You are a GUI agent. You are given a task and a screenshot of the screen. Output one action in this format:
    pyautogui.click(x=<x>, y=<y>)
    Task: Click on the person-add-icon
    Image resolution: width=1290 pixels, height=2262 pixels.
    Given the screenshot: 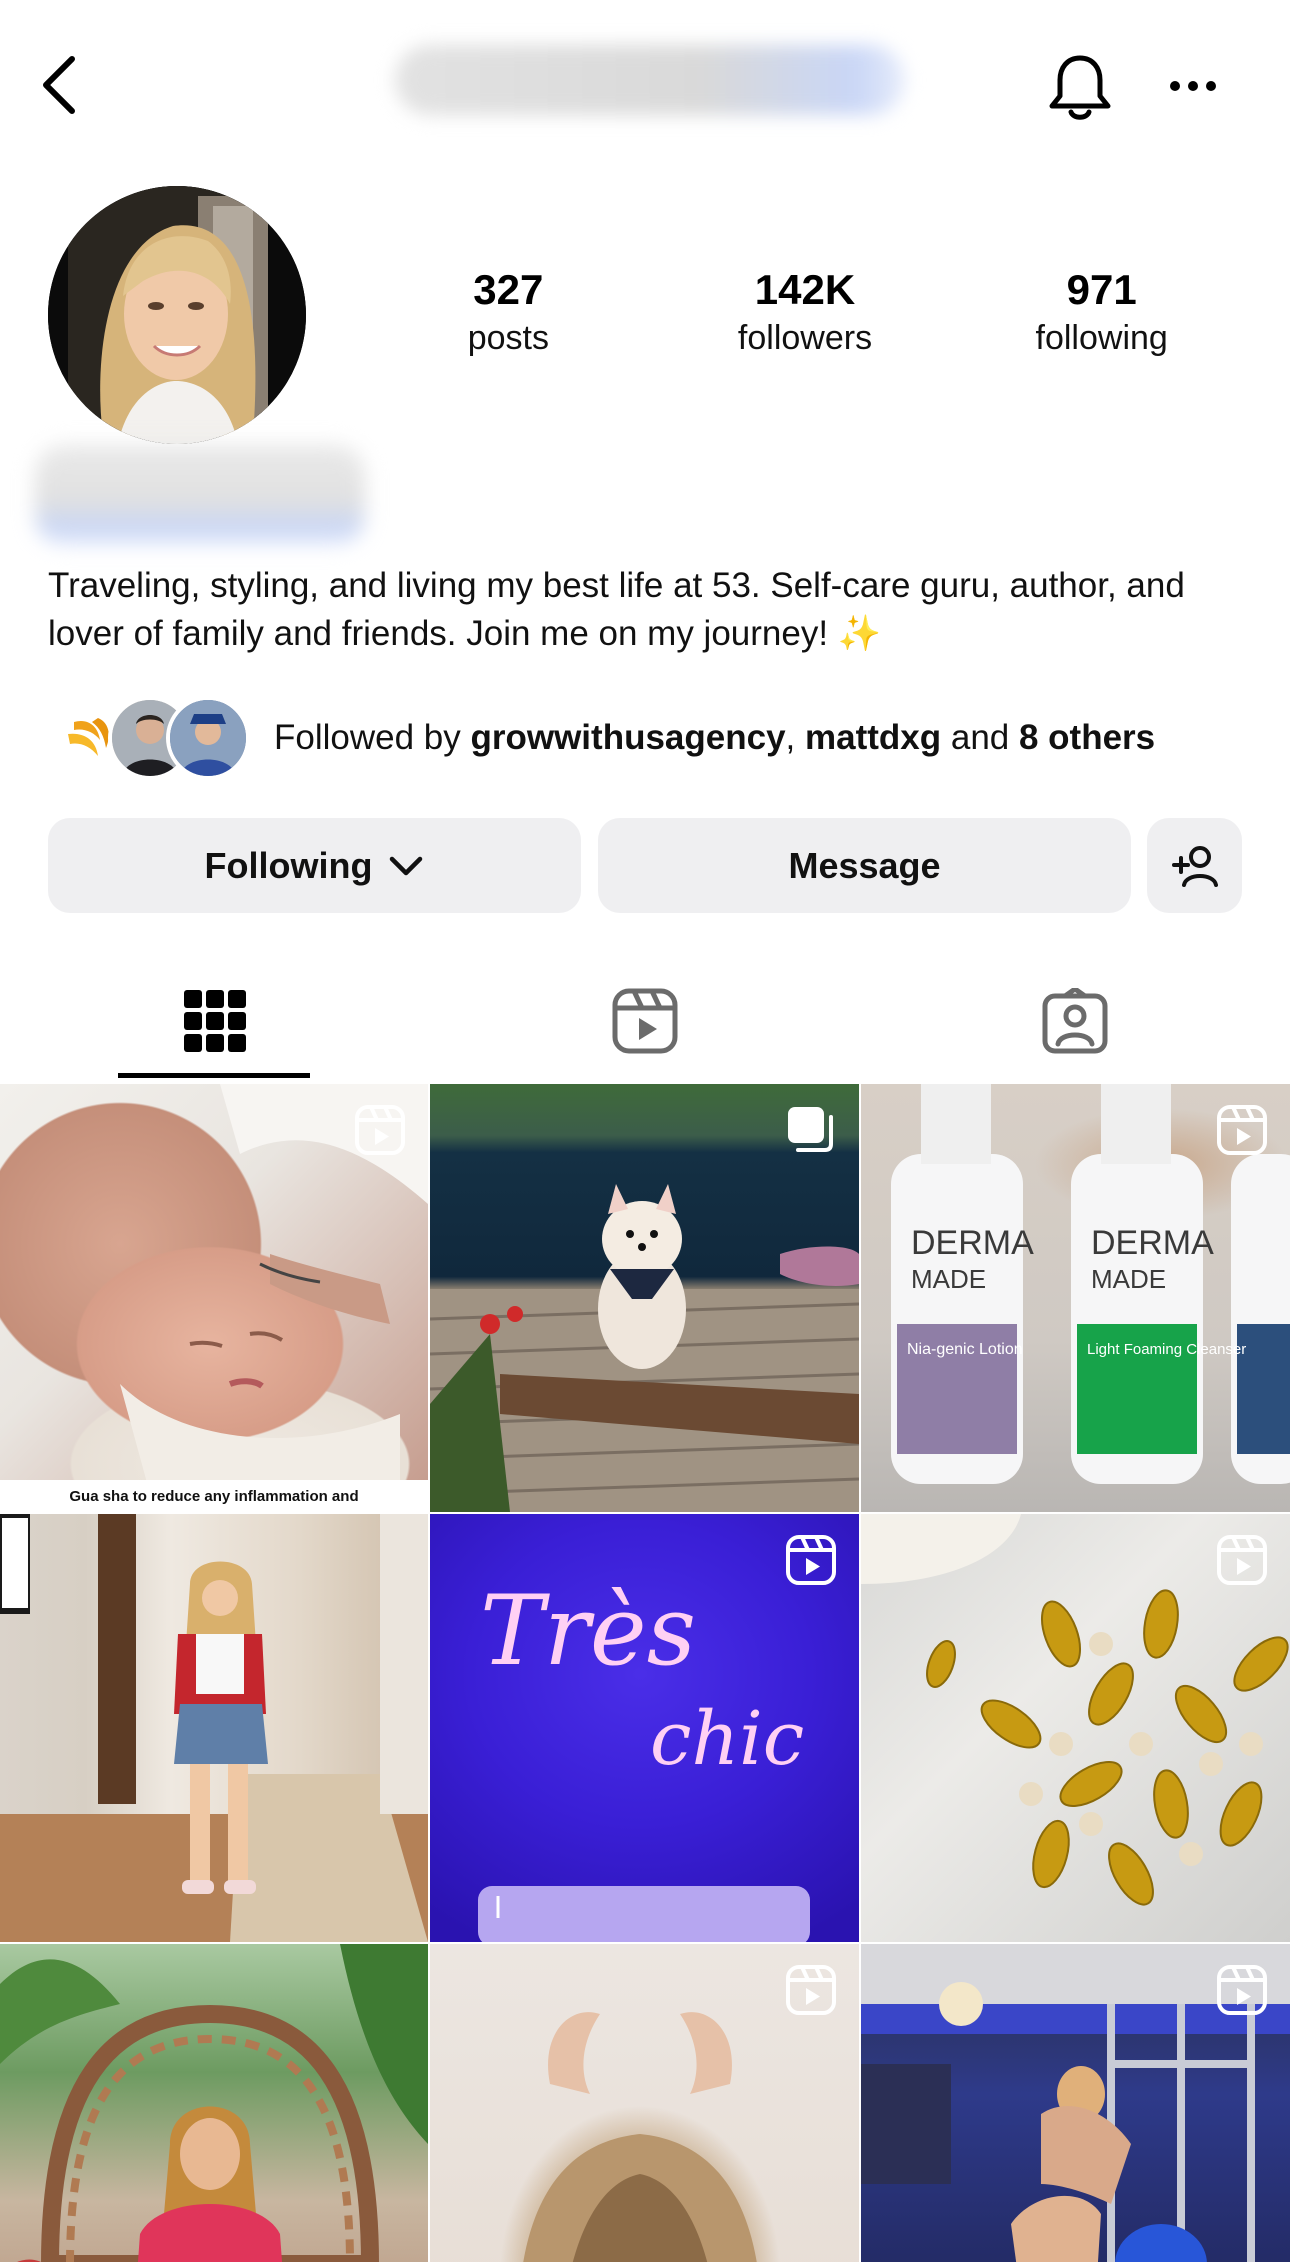 What is the action you would take?
    pyautogui.click(x=1194, y=866)
    